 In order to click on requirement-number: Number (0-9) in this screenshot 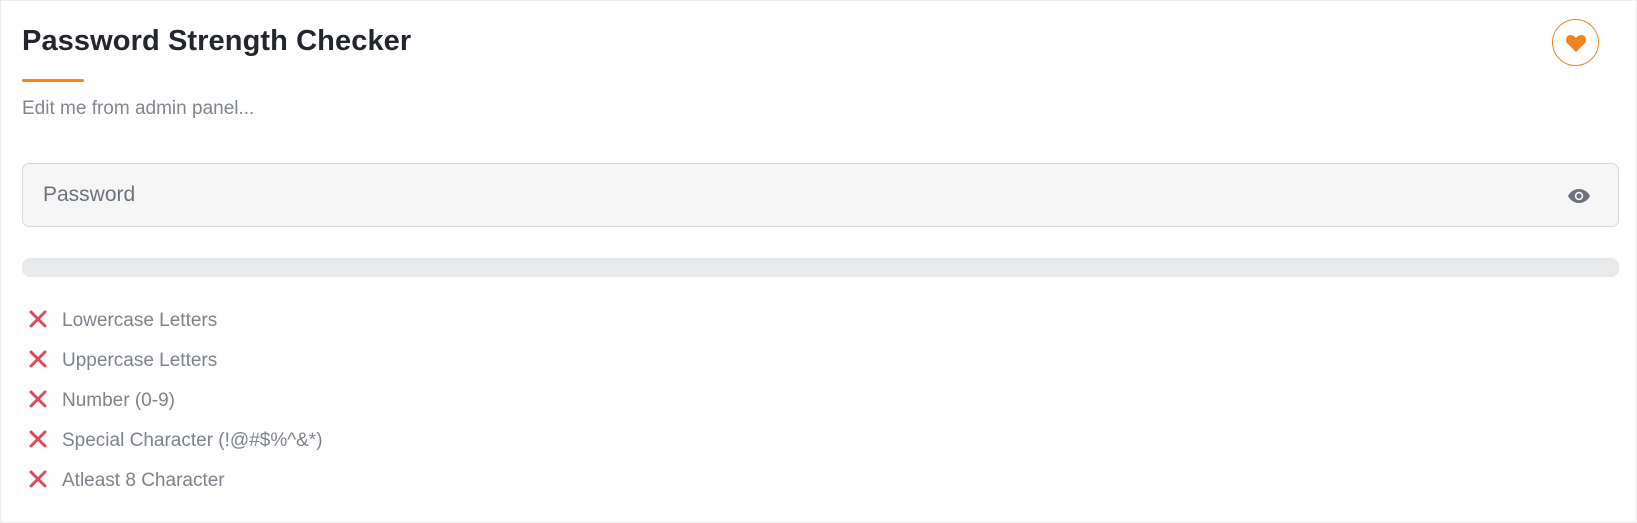, I will do `click(175, 403)`.